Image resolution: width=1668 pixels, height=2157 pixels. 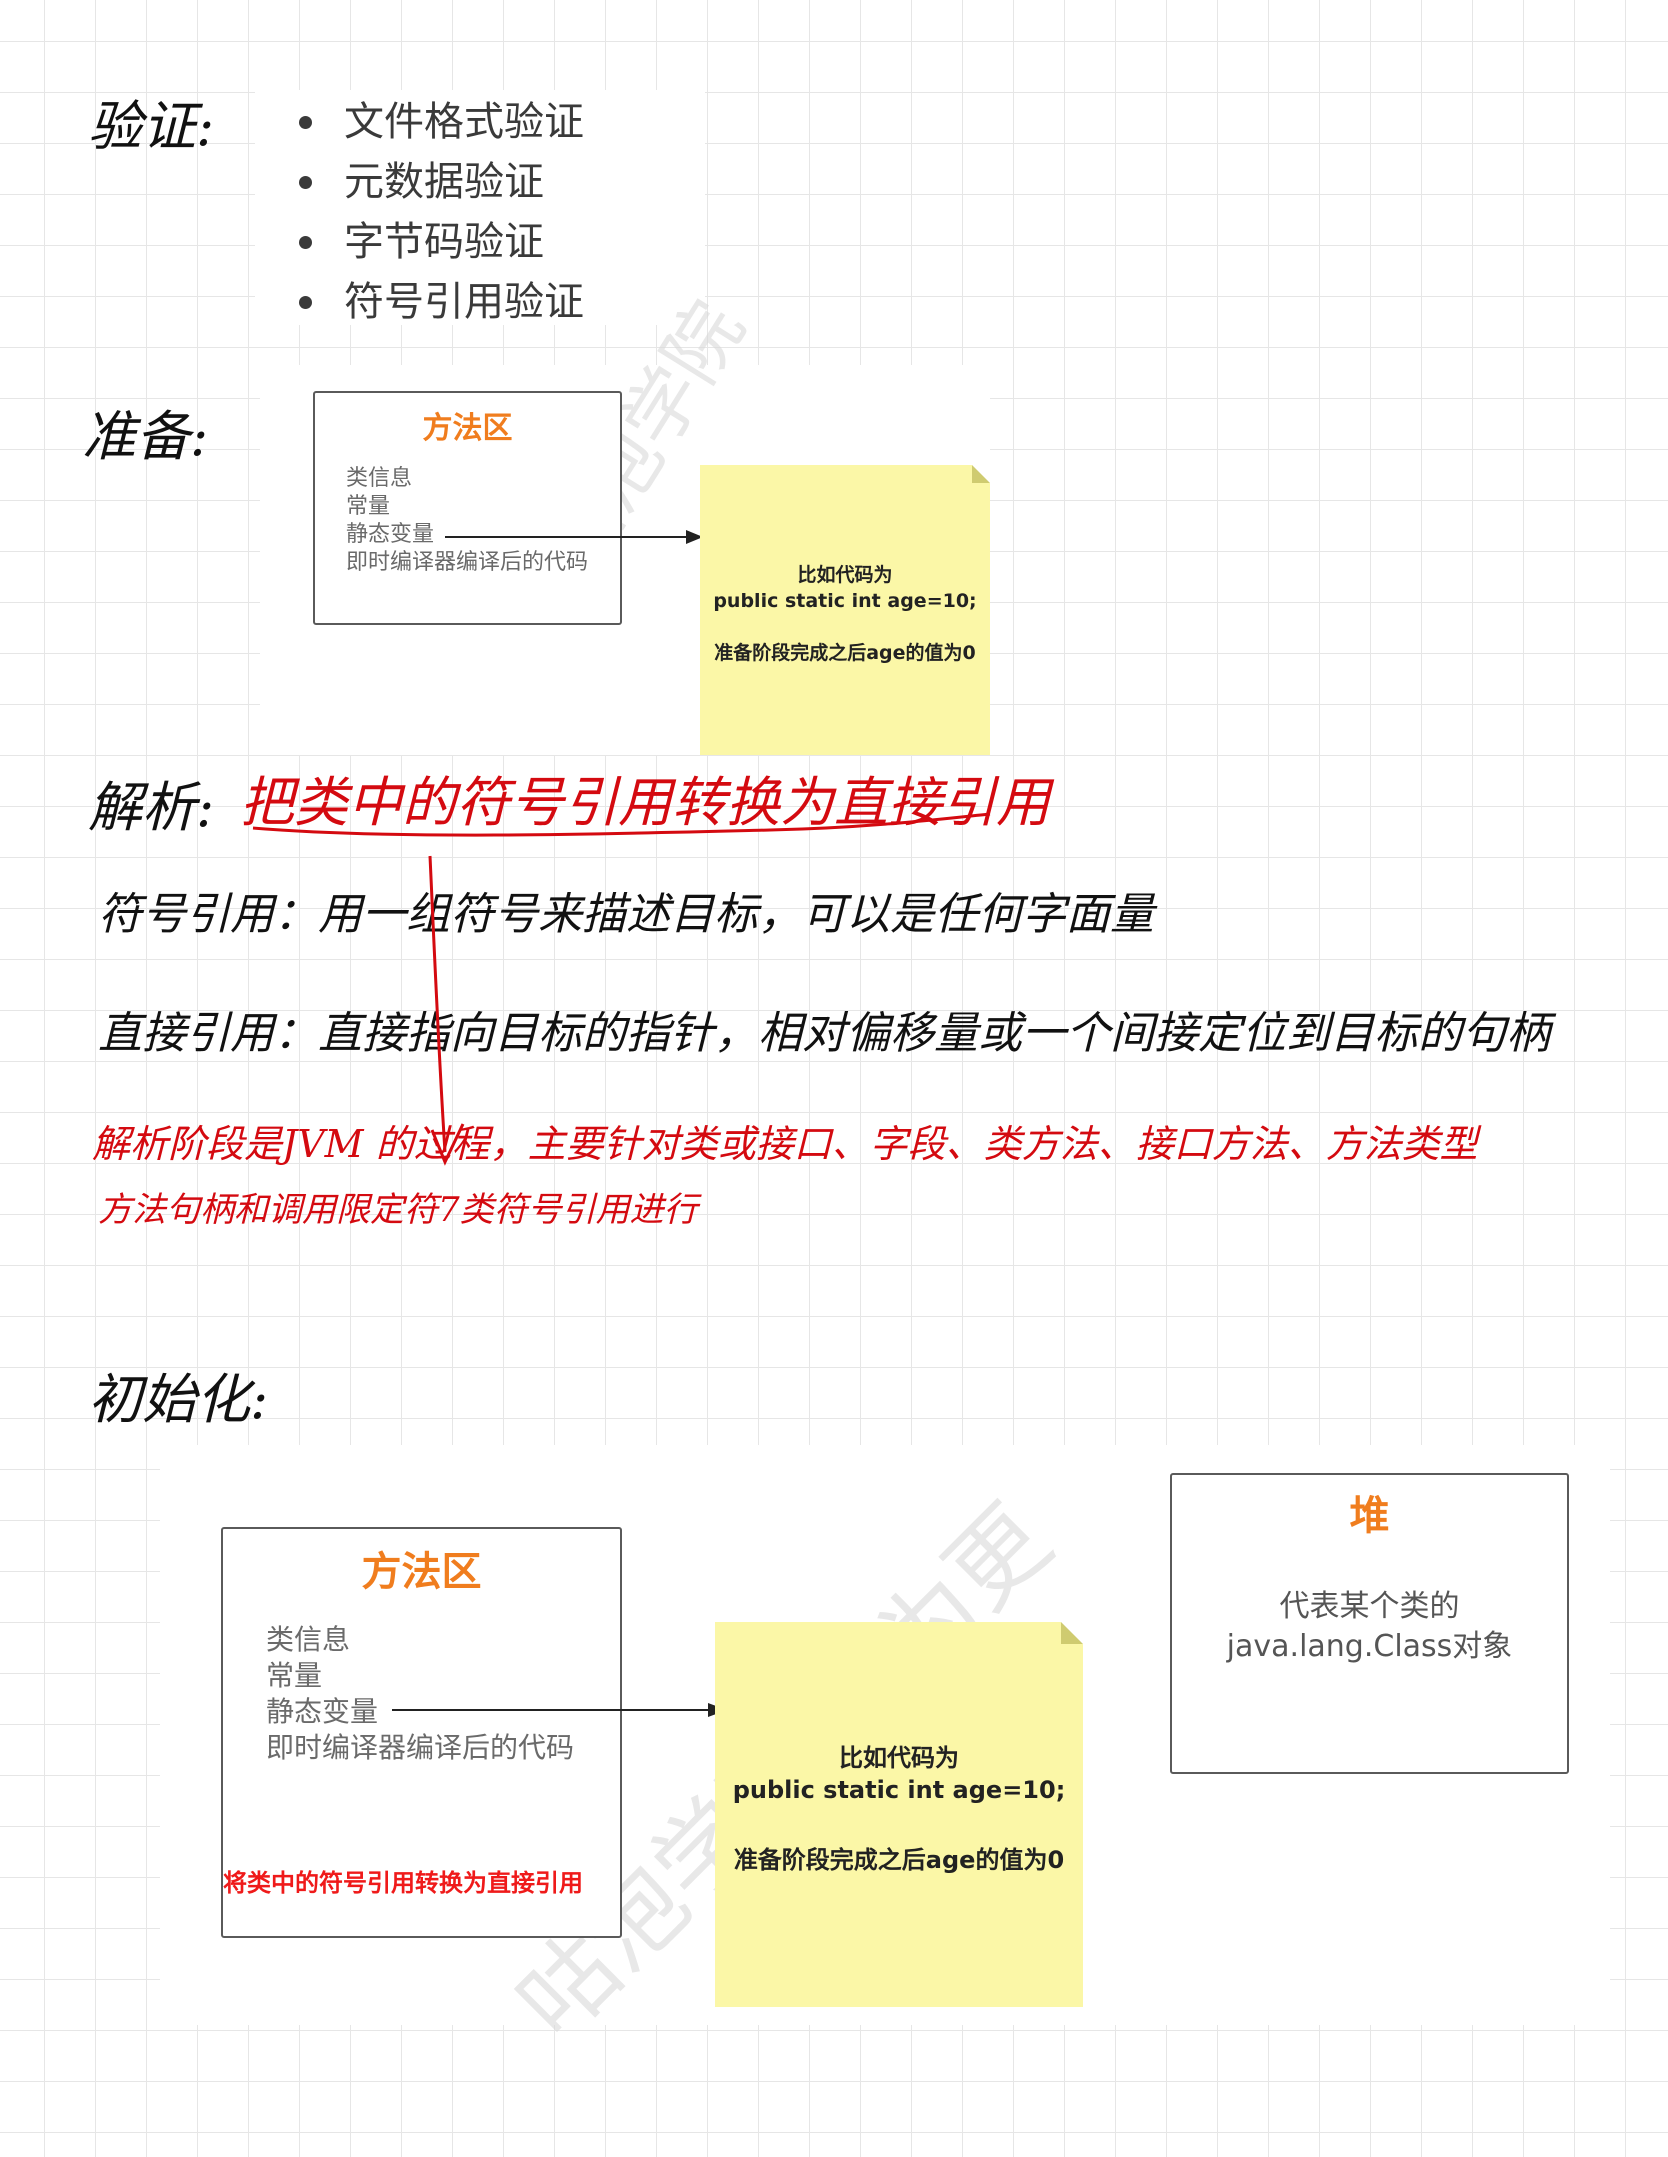 I want to click on section-label-resolve: 解析:, so click(x=151, y=807).